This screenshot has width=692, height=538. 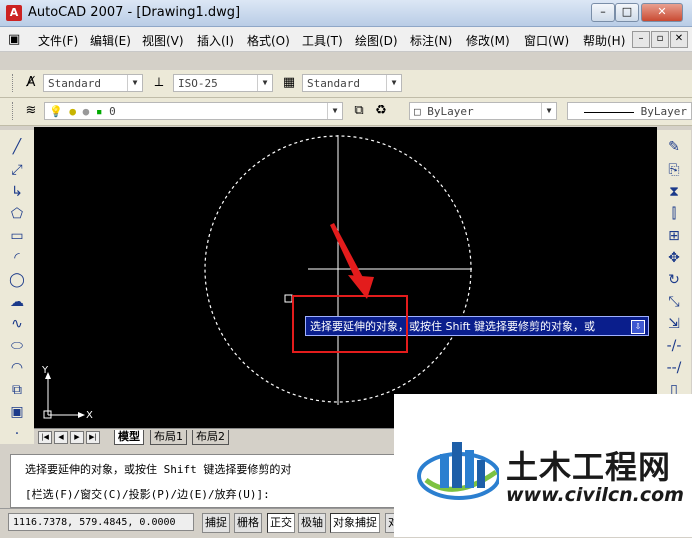 I want to click on menu-help: 帮助(H), so click(x=604, y=40).